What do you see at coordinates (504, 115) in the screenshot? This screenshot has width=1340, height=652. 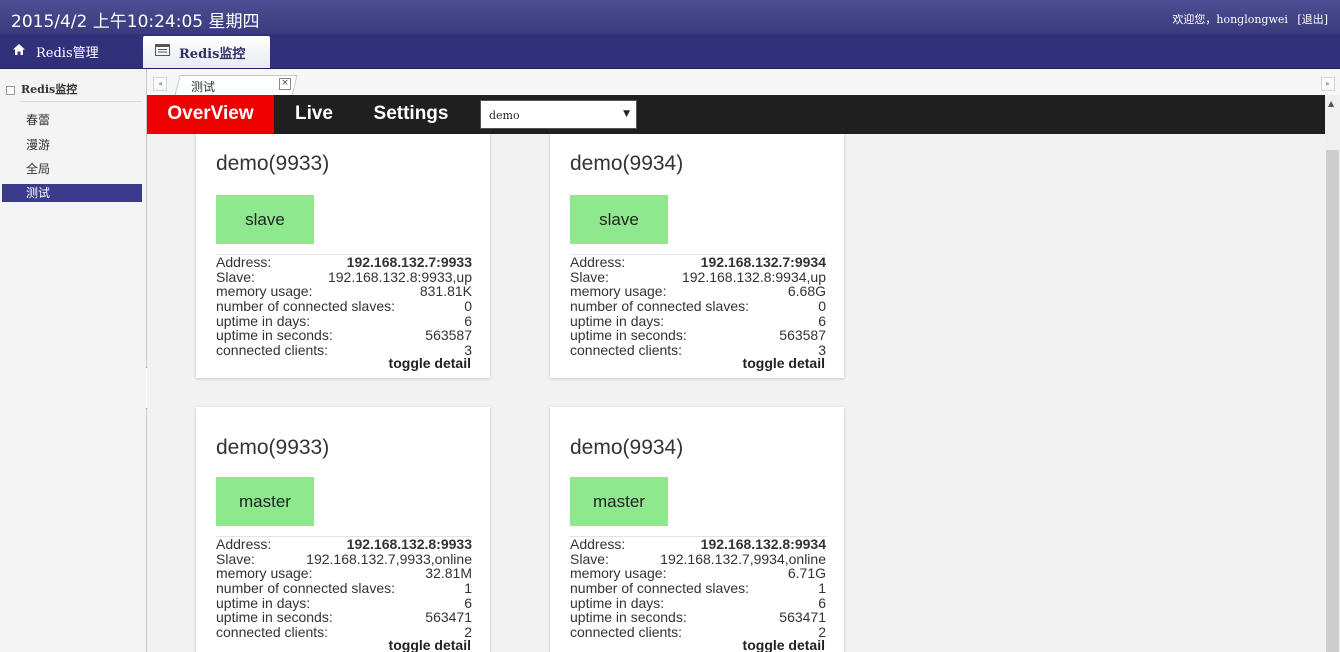 I see `select-value: demo` at bounding box center [504, 115].